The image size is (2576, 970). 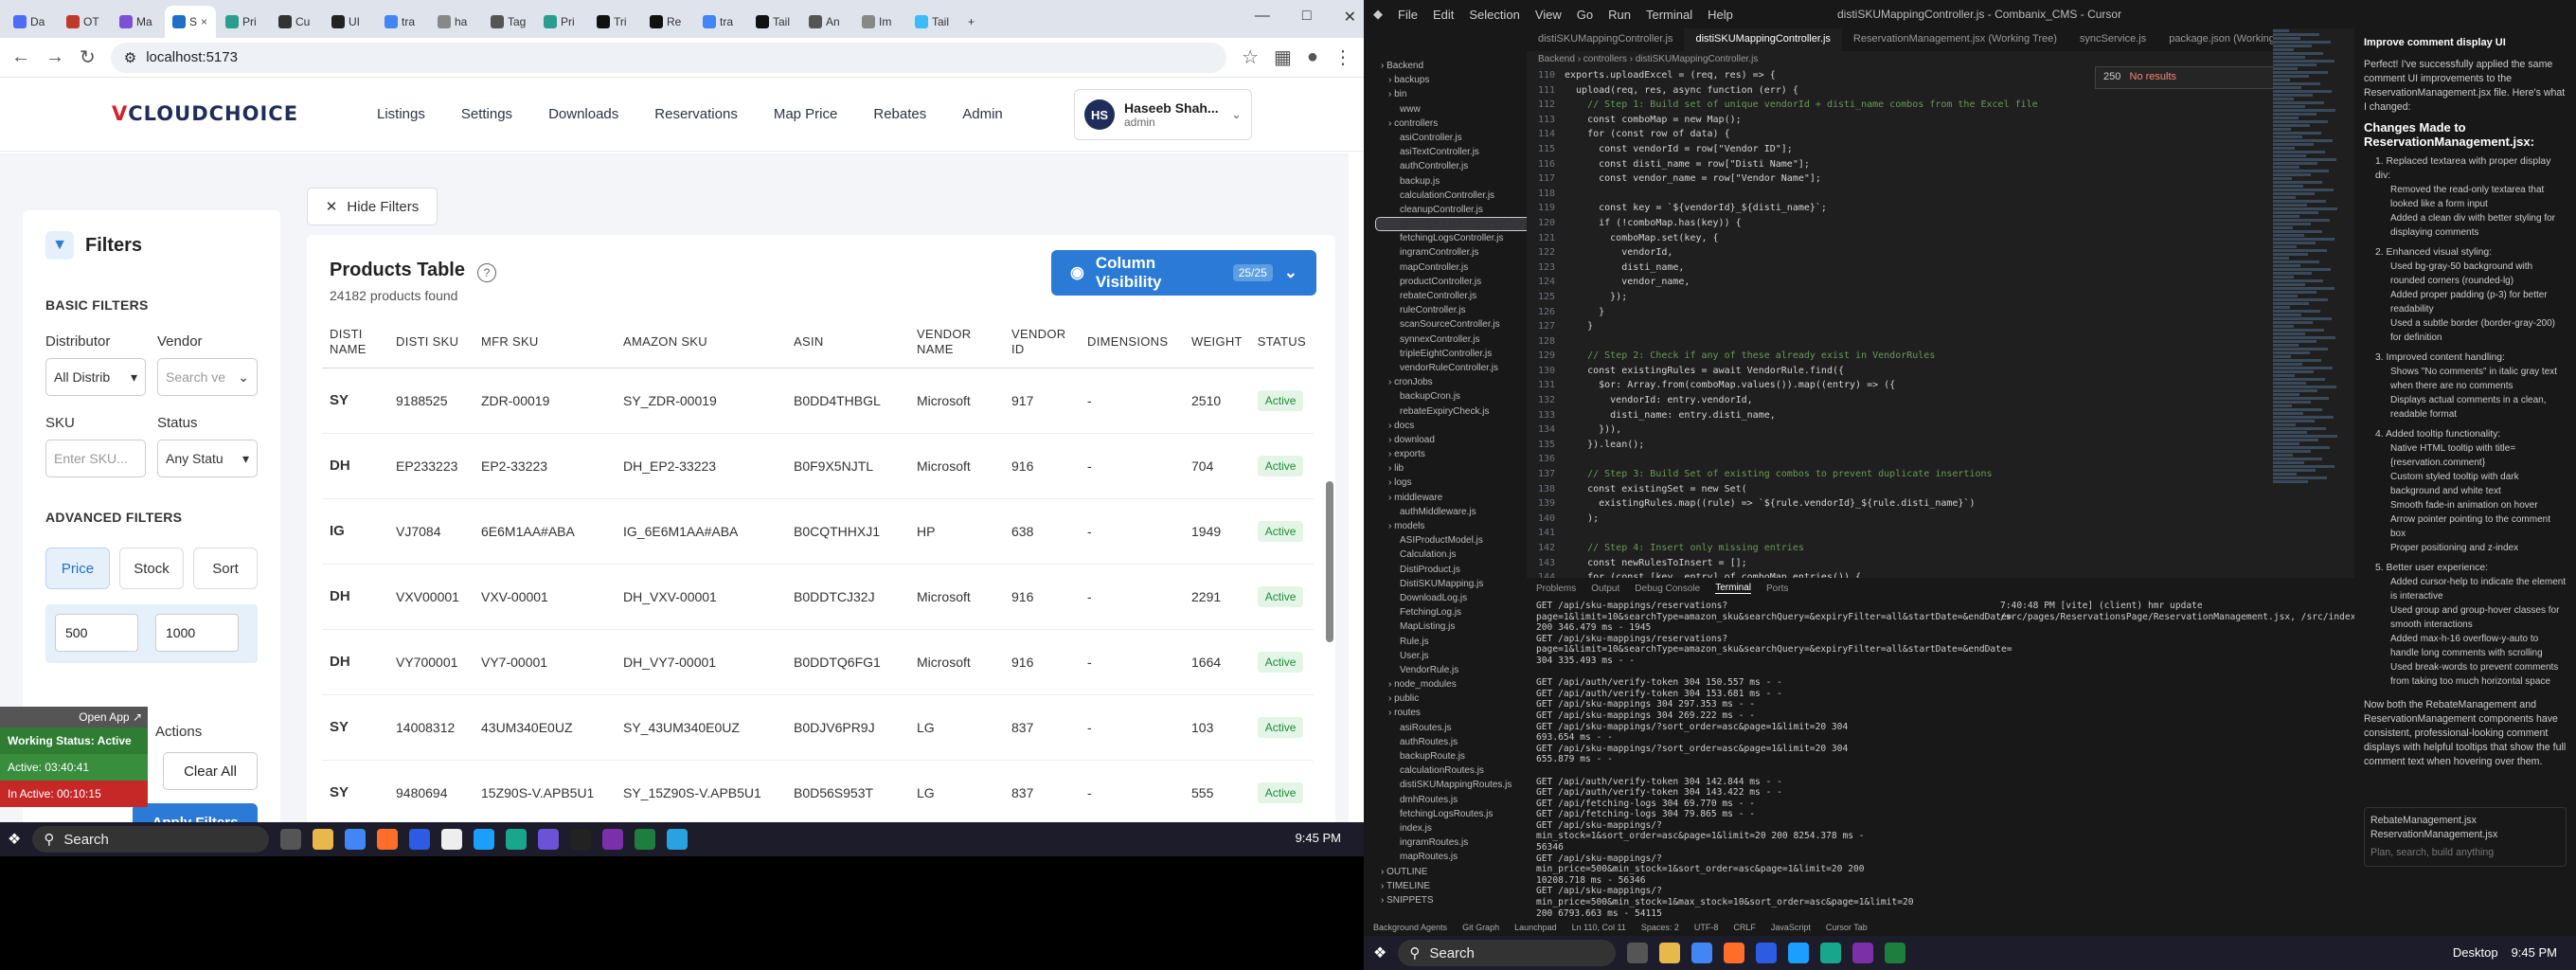 What do you see at coordinates (2465, 821) in the screenshot?
I see `chat-file-1: RebateManagement.jsx` at bounding box center [2465, 821].